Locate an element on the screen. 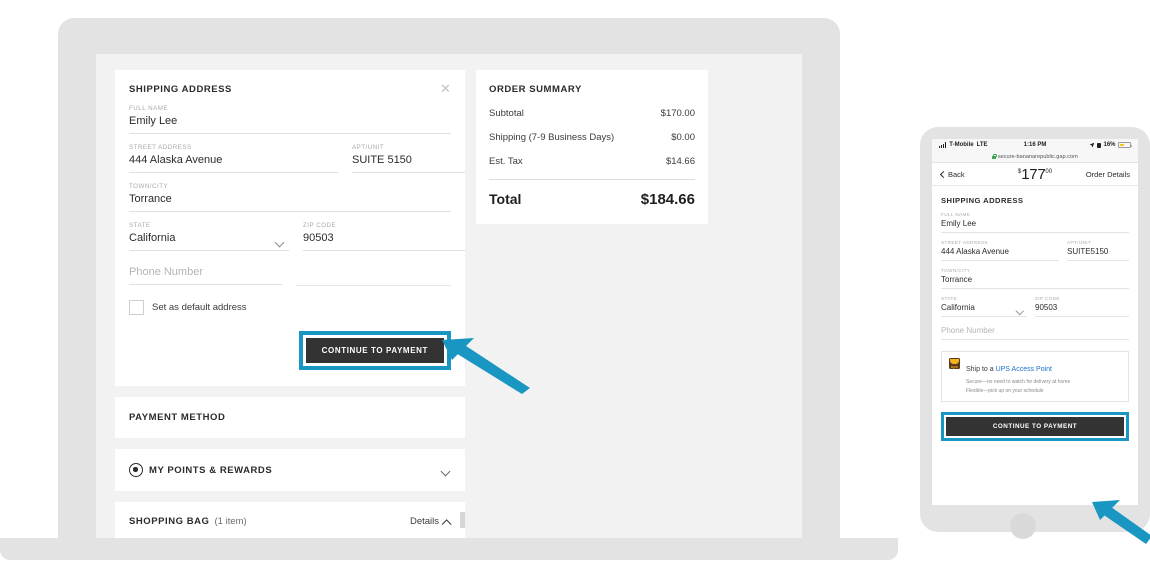 This screenshot has width=1150, height=578. order-summary-row: Subtotal $170.00 is located at coordinates (592, 113).